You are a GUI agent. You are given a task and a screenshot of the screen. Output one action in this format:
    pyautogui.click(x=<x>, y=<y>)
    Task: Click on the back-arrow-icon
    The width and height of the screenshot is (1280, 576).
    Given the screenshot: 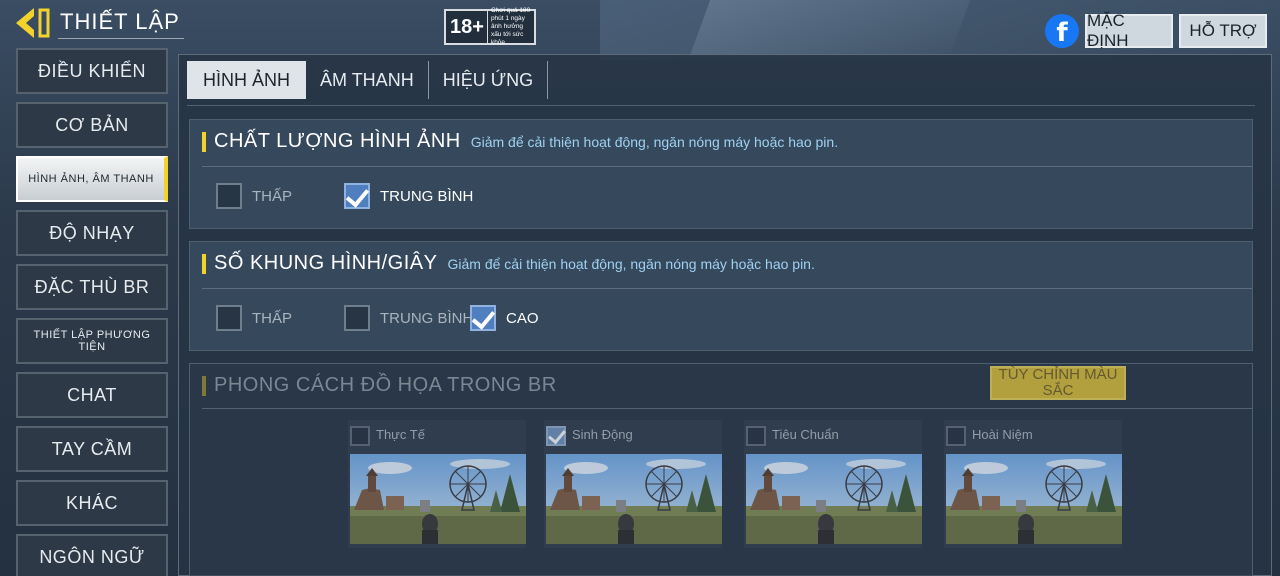 What is the action you would take?
    pyautogui.click(x=32, y=23)
    